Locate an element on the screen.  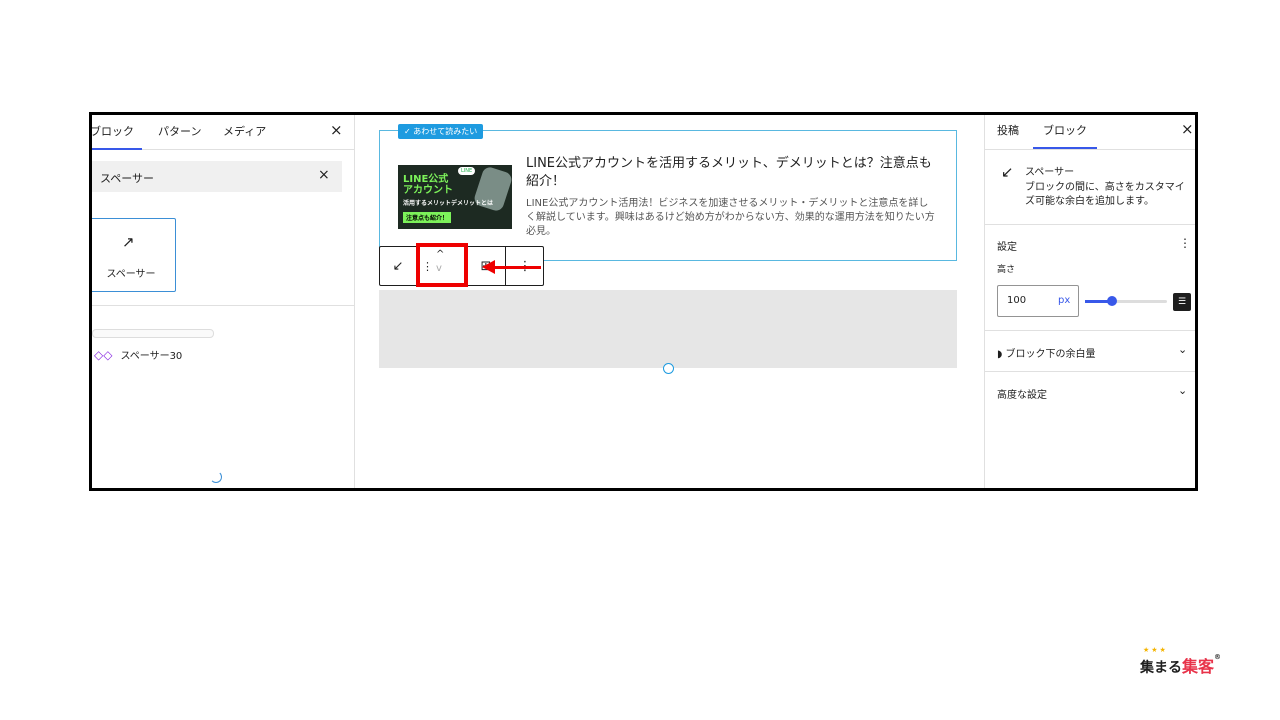
tab-blocks: ブロック is located at coordinates (117, 136).